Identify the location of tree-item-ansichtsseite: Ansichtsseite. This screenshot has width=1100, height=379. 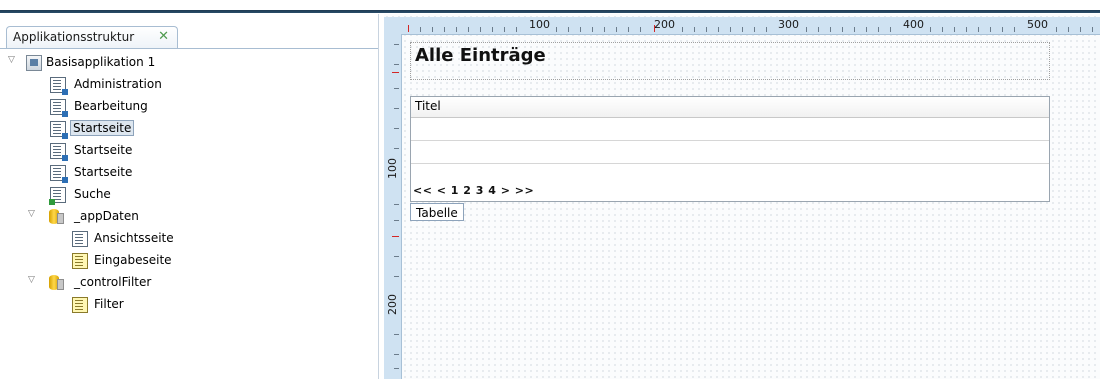
(189, 239).